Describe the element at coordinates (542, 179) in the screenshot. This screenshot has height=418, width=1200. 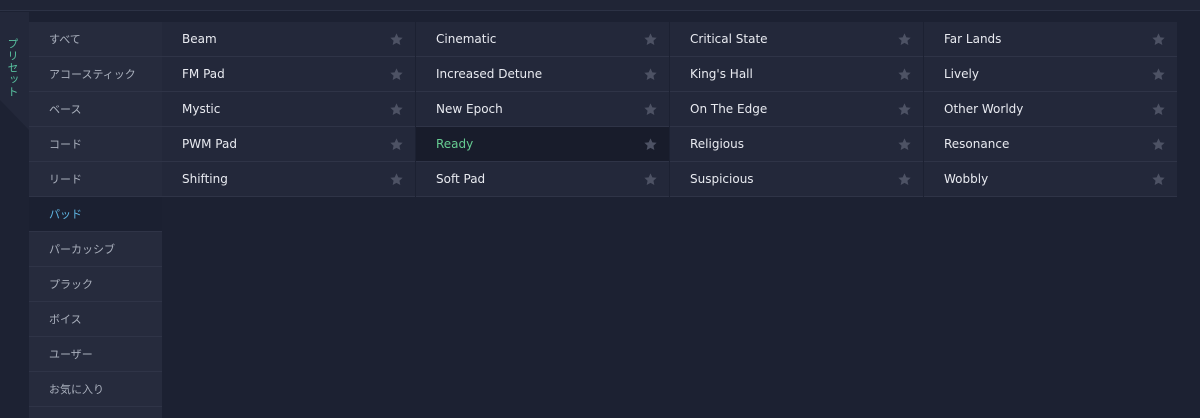
I see `preset-item: Soft Pad` at that location.